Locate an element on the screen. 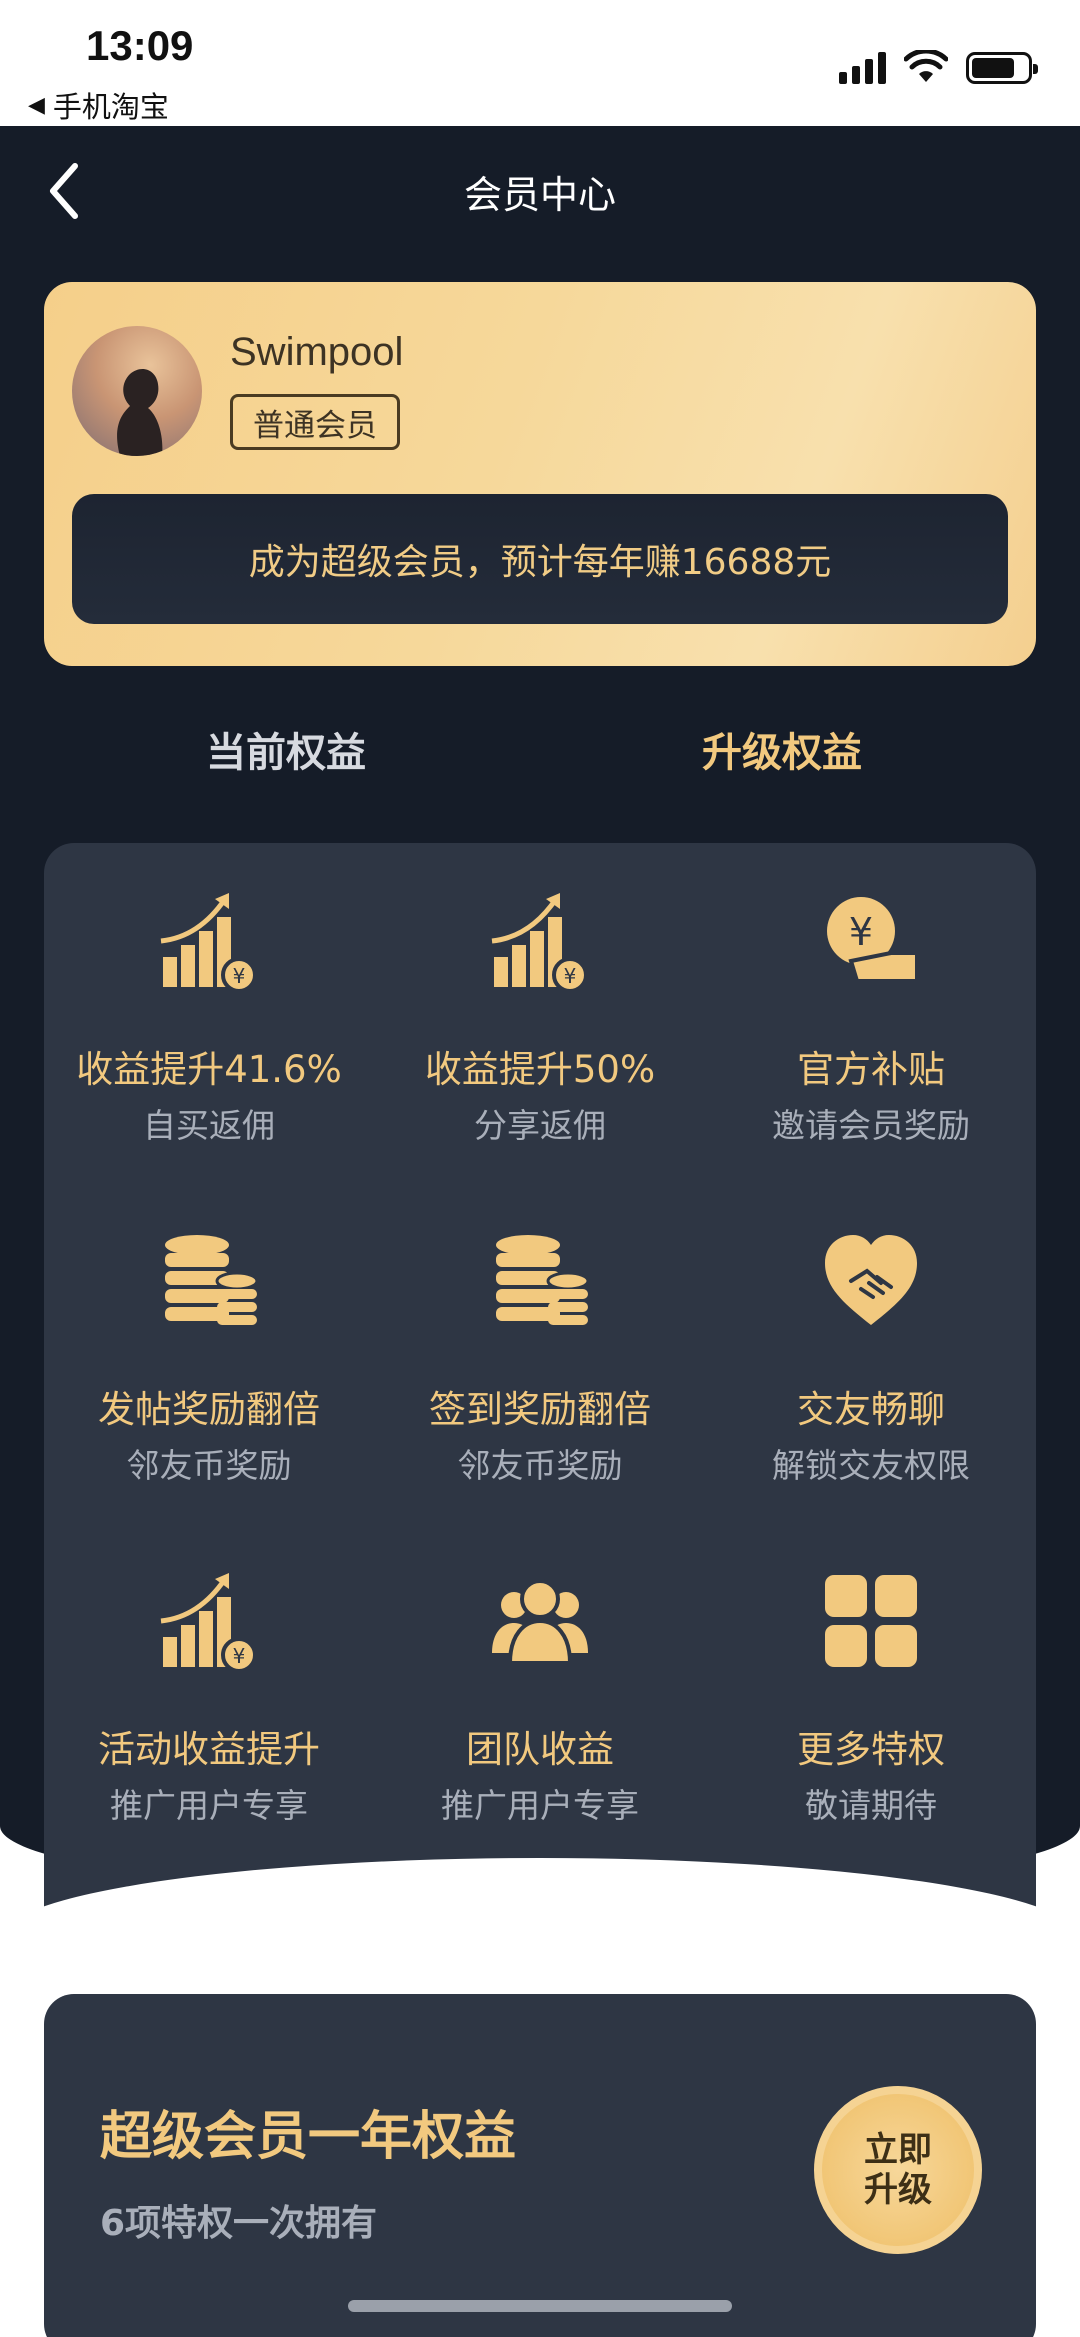 This screenshot has width=1080, height=2337. grid-apps-icon is located at coordinates (871, 1621).